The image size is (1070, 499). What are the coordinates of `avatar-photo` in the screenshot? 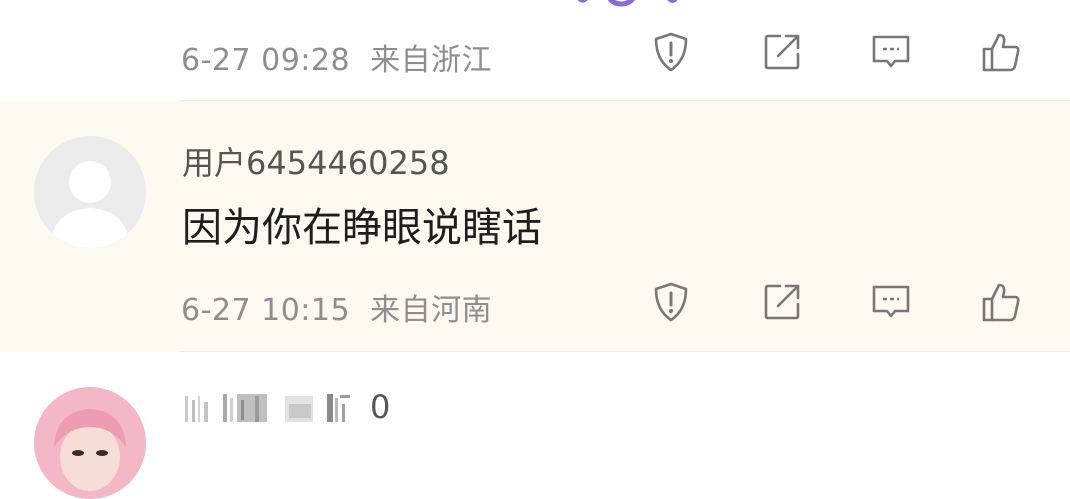 It's located at (90, 443).